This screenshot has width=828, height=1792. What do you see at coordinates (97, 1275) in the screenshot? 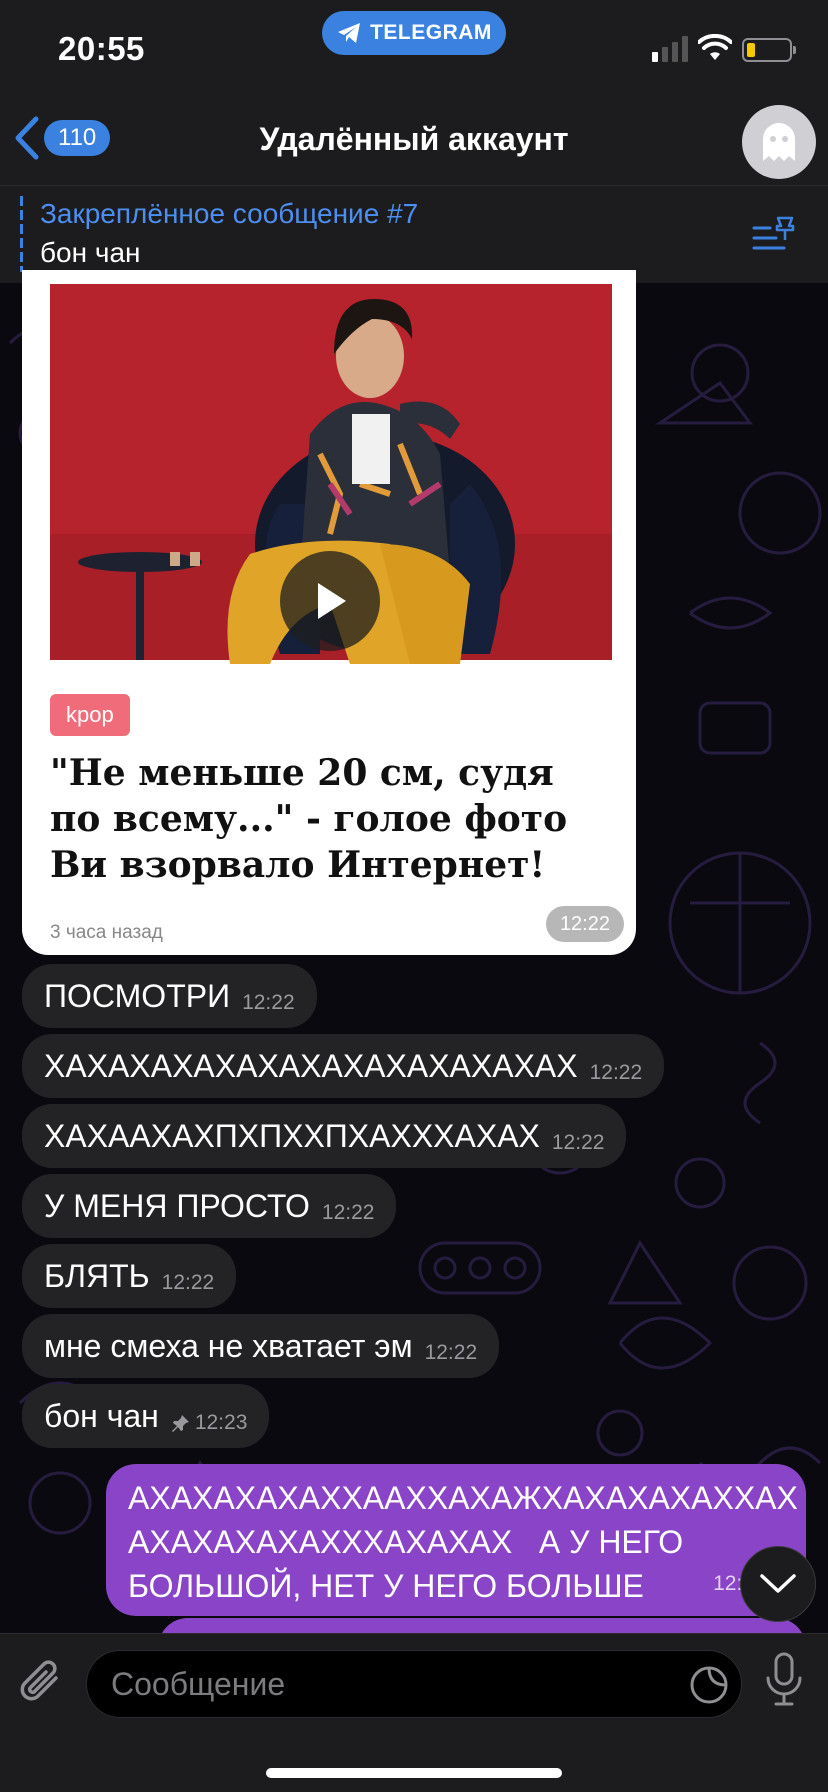
I see `message-text: БЛЯТЬ` at bounding box center [97, 1275].